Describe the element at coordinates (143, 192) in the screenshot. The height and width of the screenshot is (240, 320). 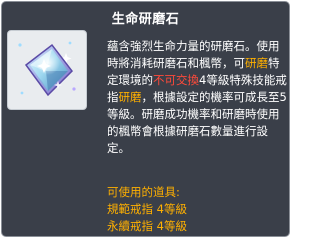
I see `usable-items-header: 可使用的道具:` at that location.